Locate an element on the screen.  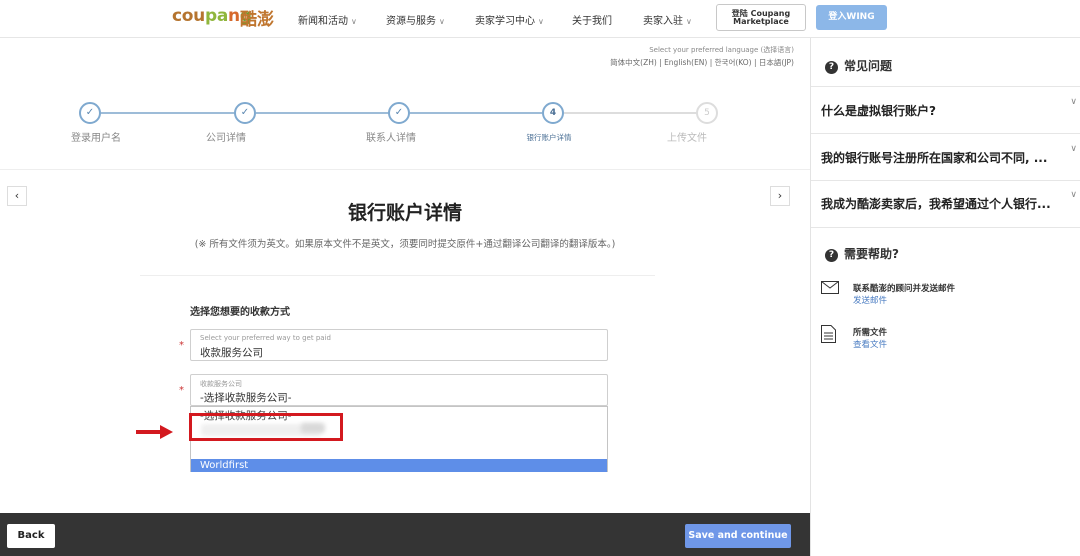
step-4-marker: 4 is located at coordinates (553, 113).